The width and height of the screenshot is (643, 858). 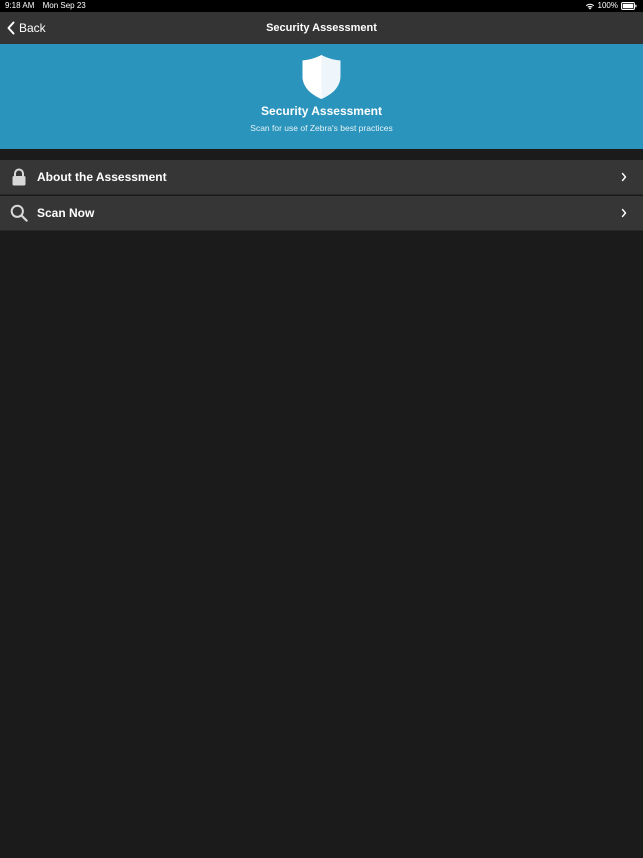 I want to click on scan-now-item: Scan Now, so click(x=321, y=213).